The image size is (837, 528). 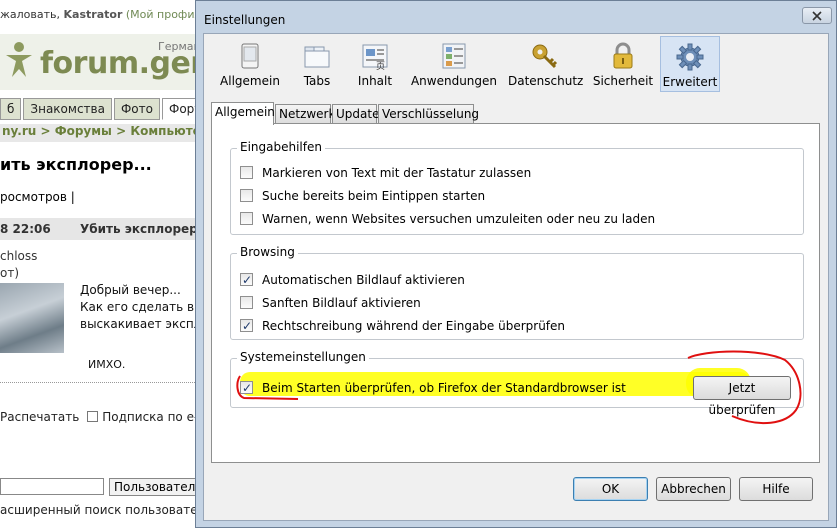 I want to click on content-icon: 页, so click(x=375, y=57).